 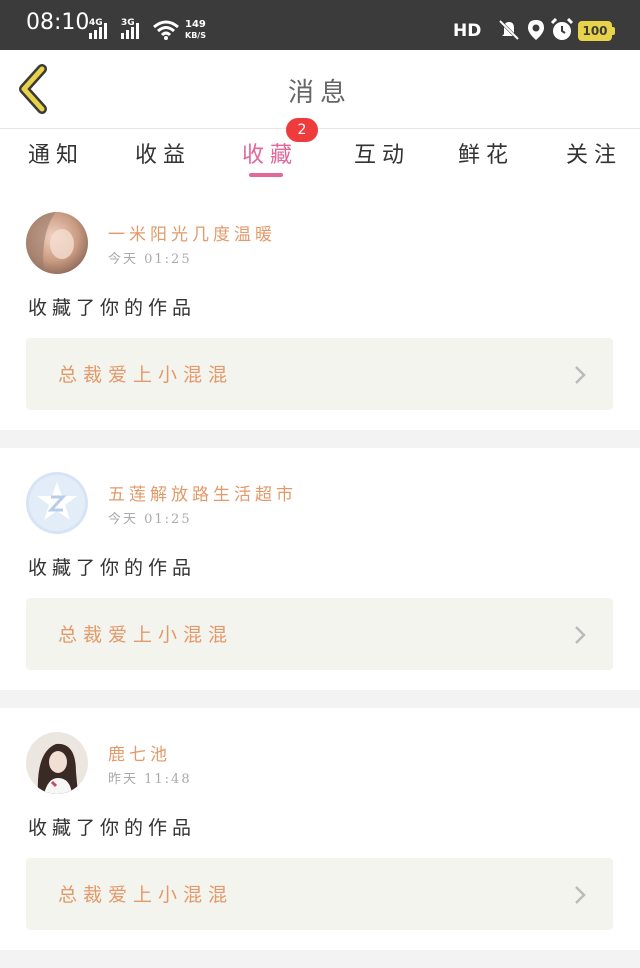 What do you see at coordinates (562, 29) in the screenshot?
I see `alarm-icon` at bounding box center [562, 29].